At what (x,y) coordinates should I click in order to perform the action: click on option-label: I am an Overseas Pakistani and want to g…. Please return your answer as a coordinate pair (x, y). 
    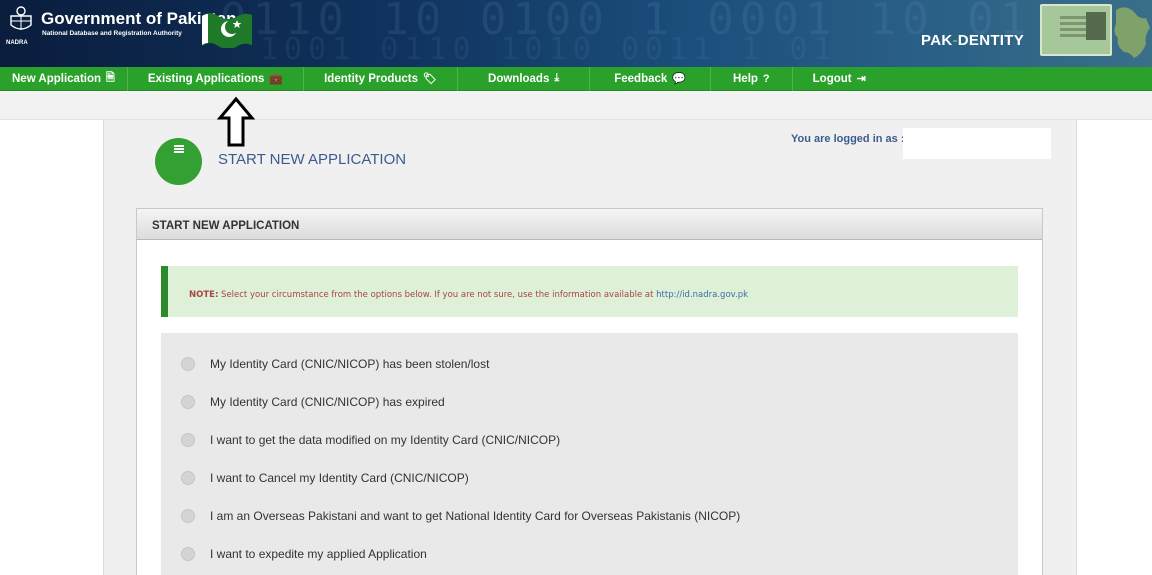
    Looking at the image, I should click on (475, 516).